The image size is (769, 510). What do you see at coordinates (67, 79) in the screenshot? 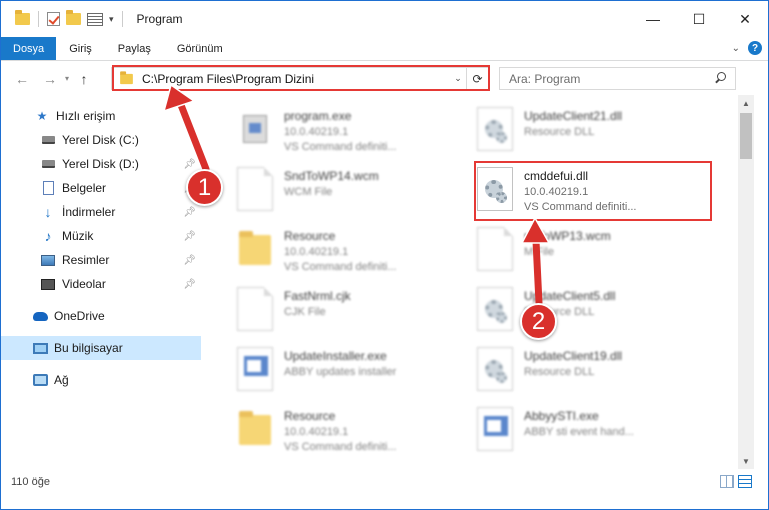
I see `recent-locations-button: ▾` at bounding box center [67, 79].